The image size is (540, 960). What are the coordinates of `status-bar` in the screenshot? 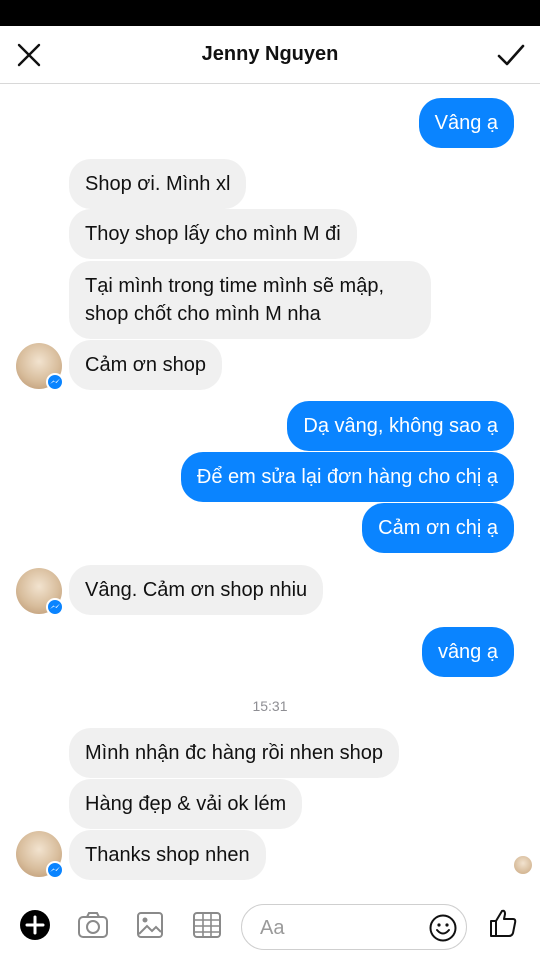 It's located at (270, 13).